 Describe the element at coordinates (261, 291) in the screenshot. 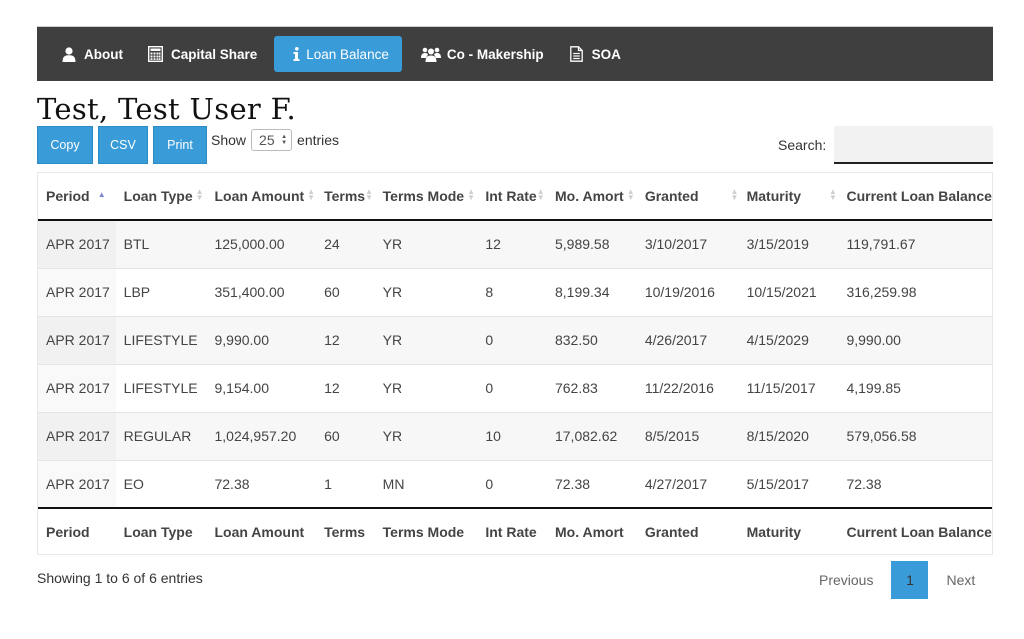

I see `cell-loan-amount: 351,400.00` at that location.